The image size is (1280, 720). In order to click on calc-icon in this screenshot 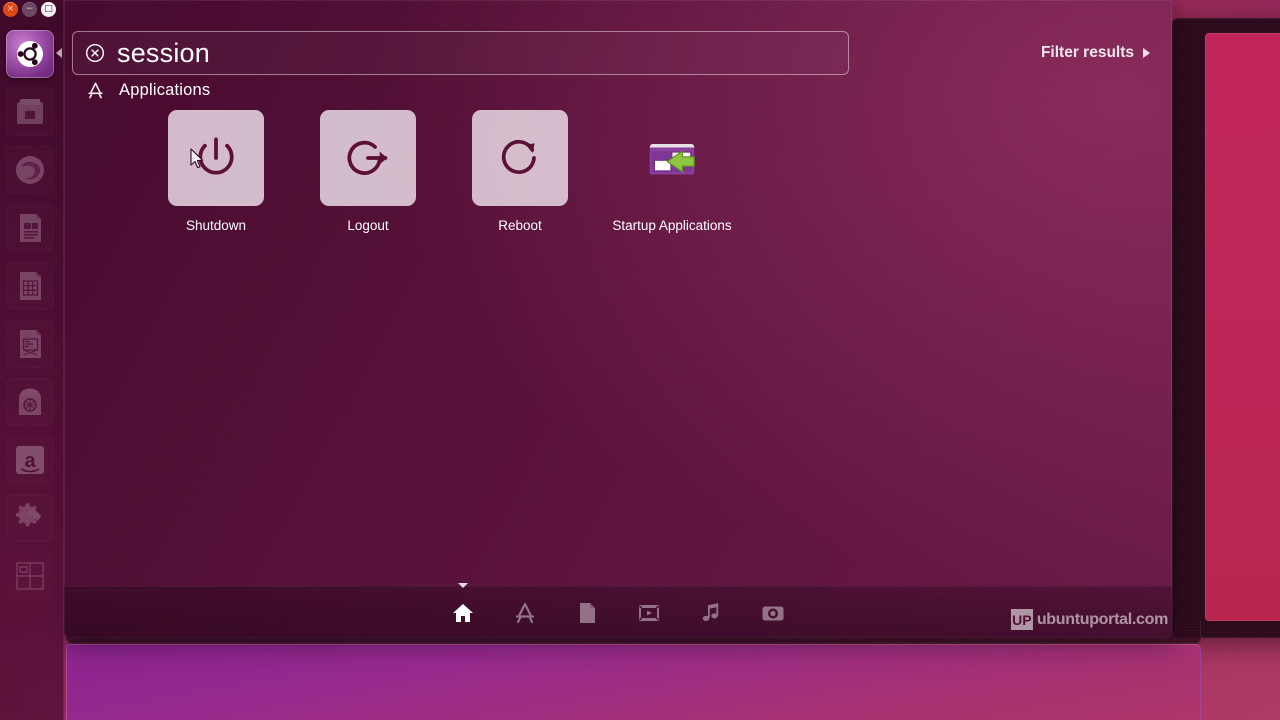, I will do `click(30, 286)`.